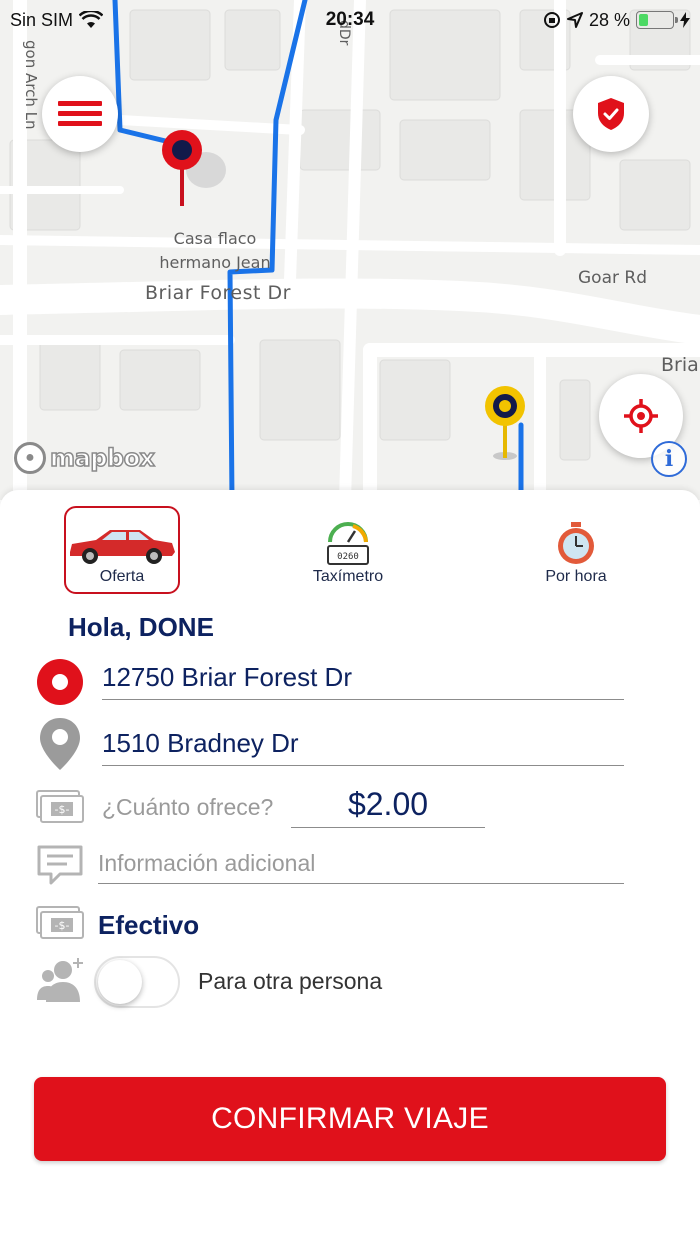 Image resolution: width=700 pixels, height=1244 pixels. Describe the element at coordinates (193, 171) in the screenshot. I see `origin-pin-icon` at that location.